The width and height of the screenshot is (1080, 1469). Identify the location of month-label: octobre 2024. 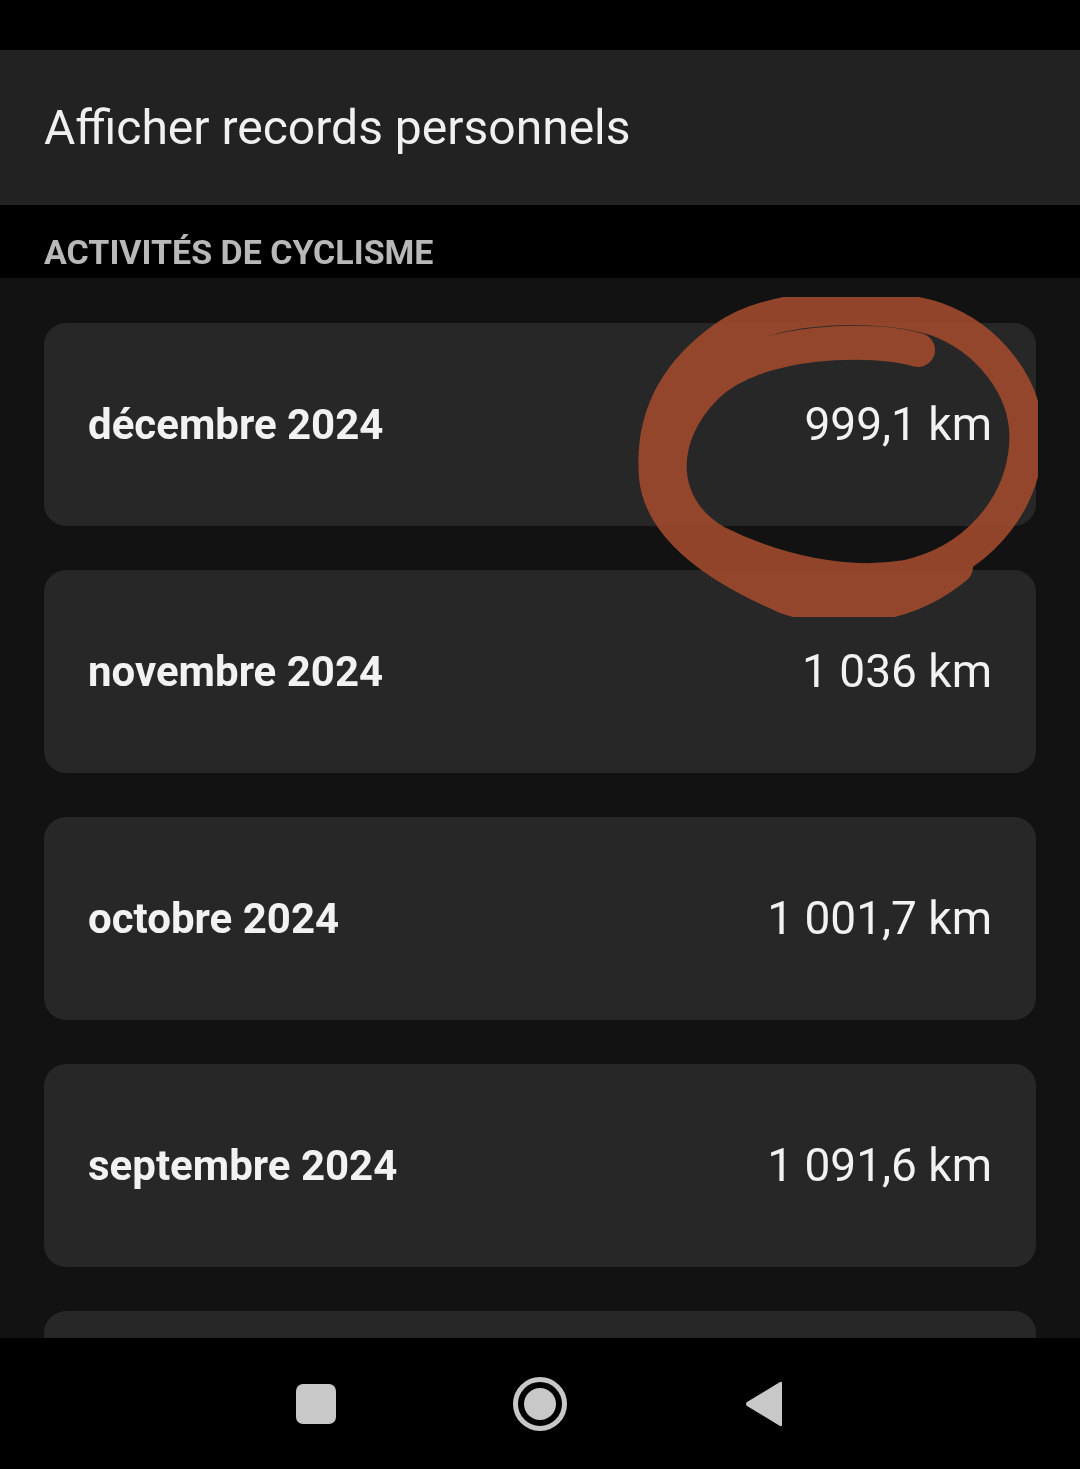
(214, 919).